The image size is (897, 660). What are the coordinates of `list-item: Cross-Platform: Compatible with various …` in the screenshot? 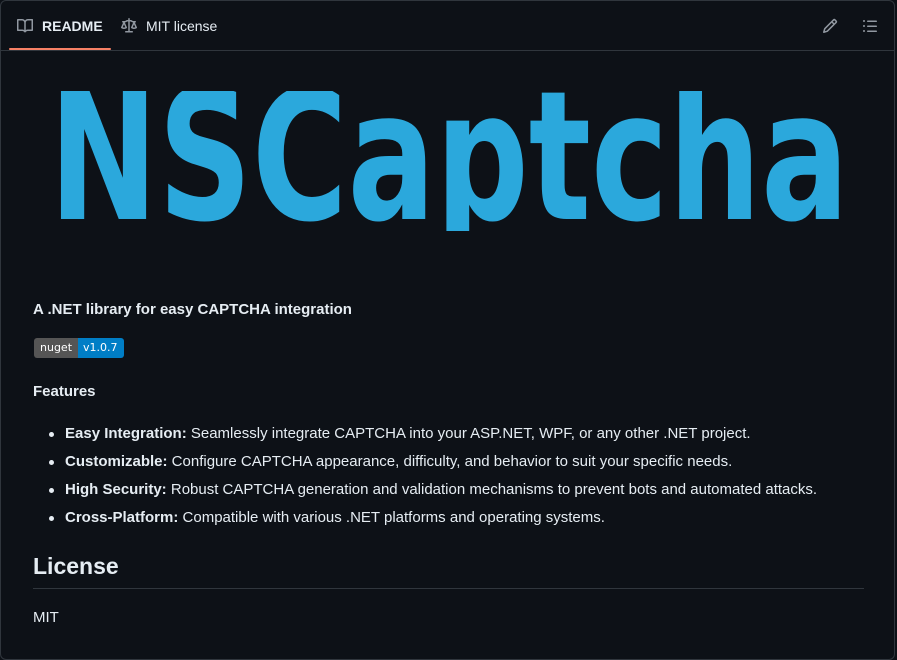 It's located at (472, 518).